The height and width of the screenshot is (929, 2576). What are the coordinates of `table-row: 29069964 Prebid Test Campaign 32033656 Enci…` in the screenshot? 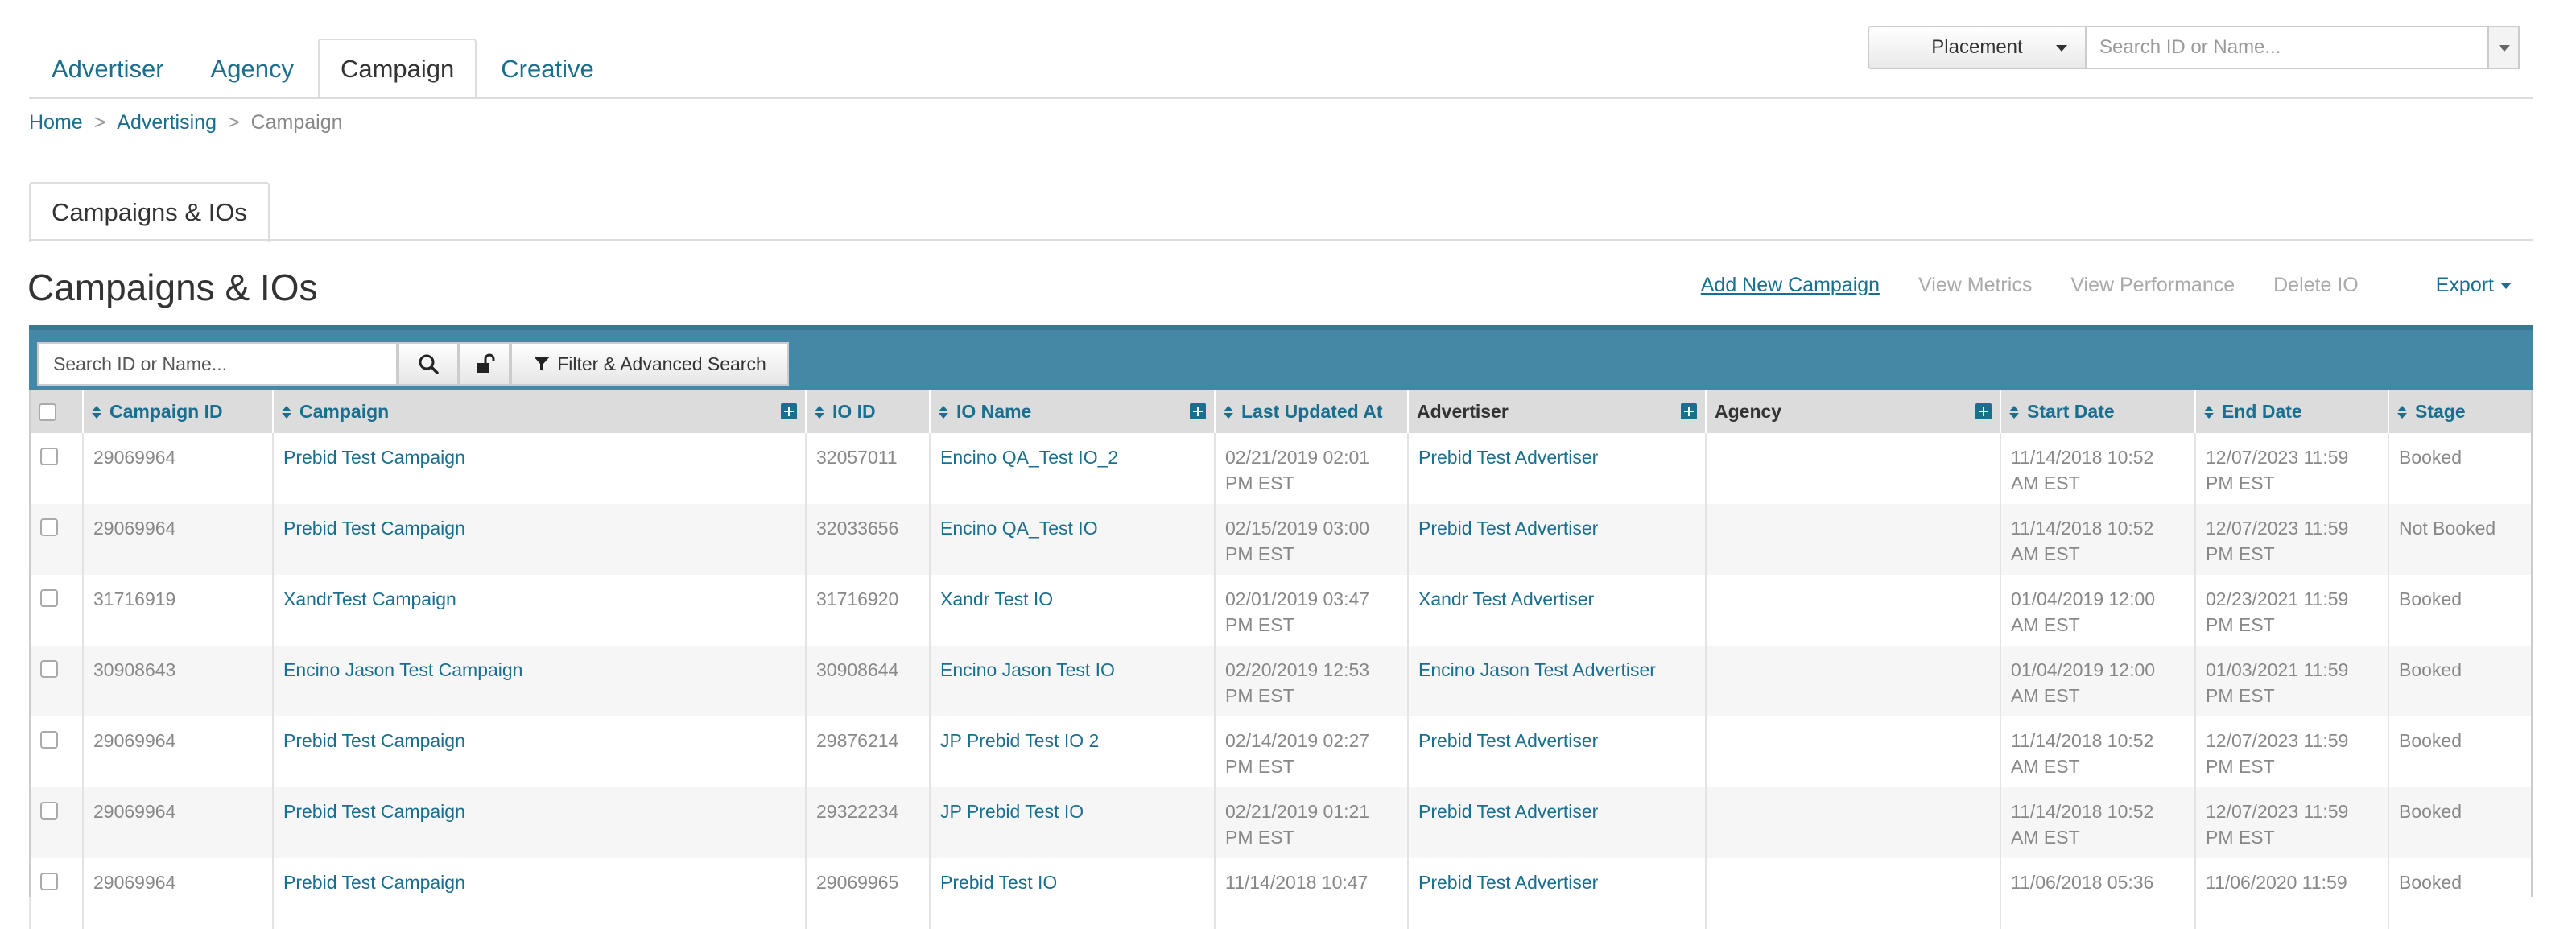 It's located at (1281, 539).